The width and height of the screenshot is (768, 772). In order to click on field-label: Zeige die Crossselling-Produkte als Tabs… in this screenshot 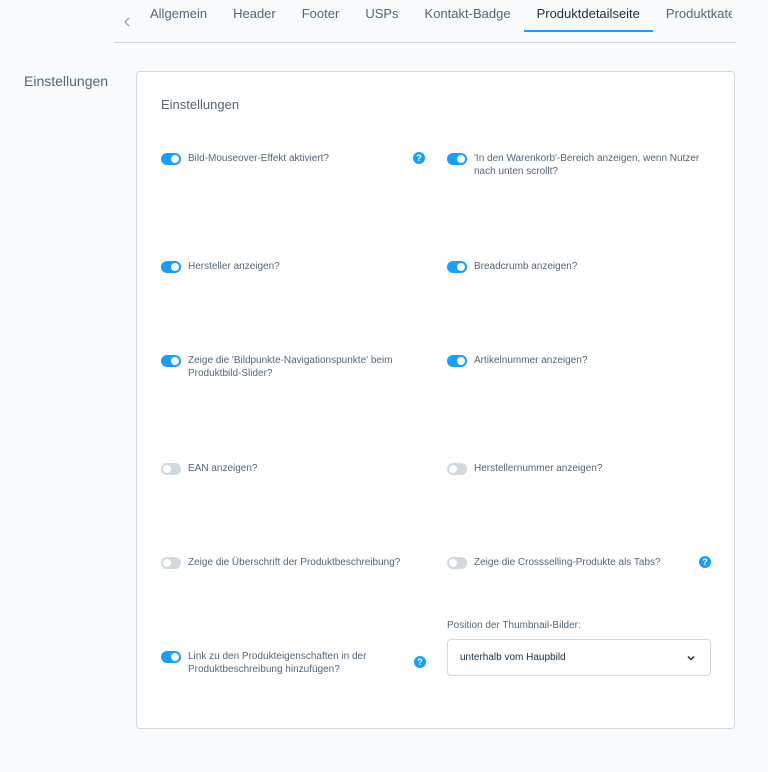, I will do `click(567, 562)`.